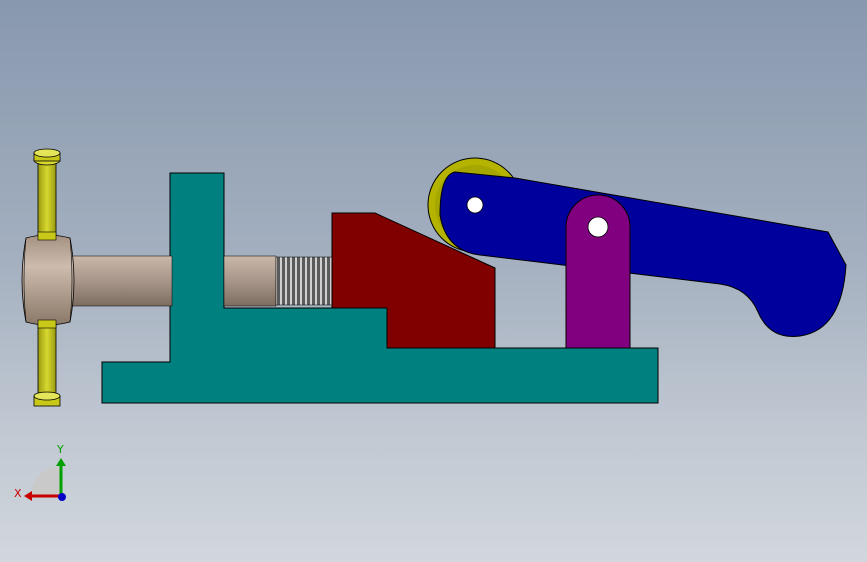 This screenshot has width=867, height=562. I want to click on screw-shaft-inner, so click(250, 281).